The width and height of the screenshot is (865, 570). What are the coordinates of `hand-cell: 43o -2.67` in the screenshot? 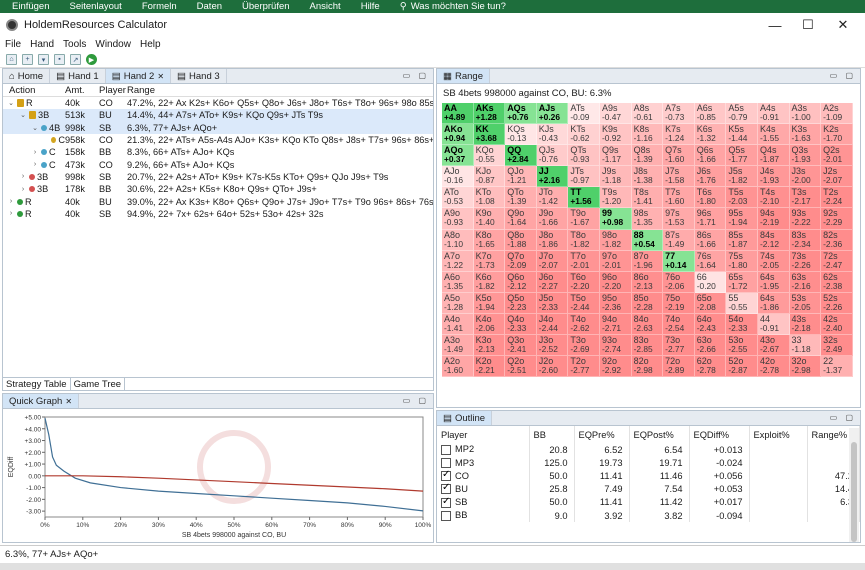 It's located at (773, 346).